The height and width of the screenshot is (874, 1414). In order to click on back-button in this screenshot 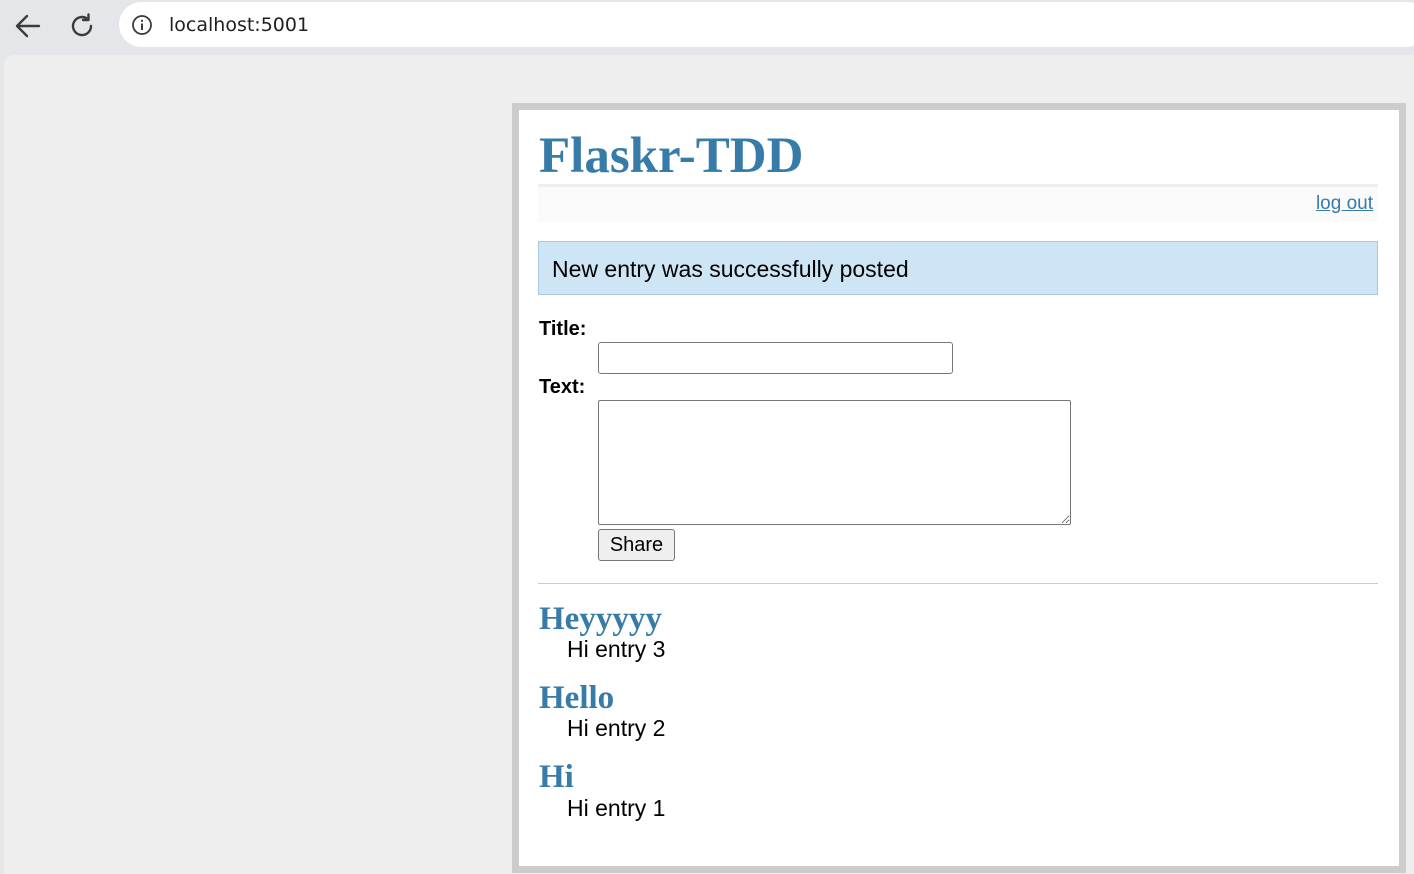, I will do `click(28, 26)`.